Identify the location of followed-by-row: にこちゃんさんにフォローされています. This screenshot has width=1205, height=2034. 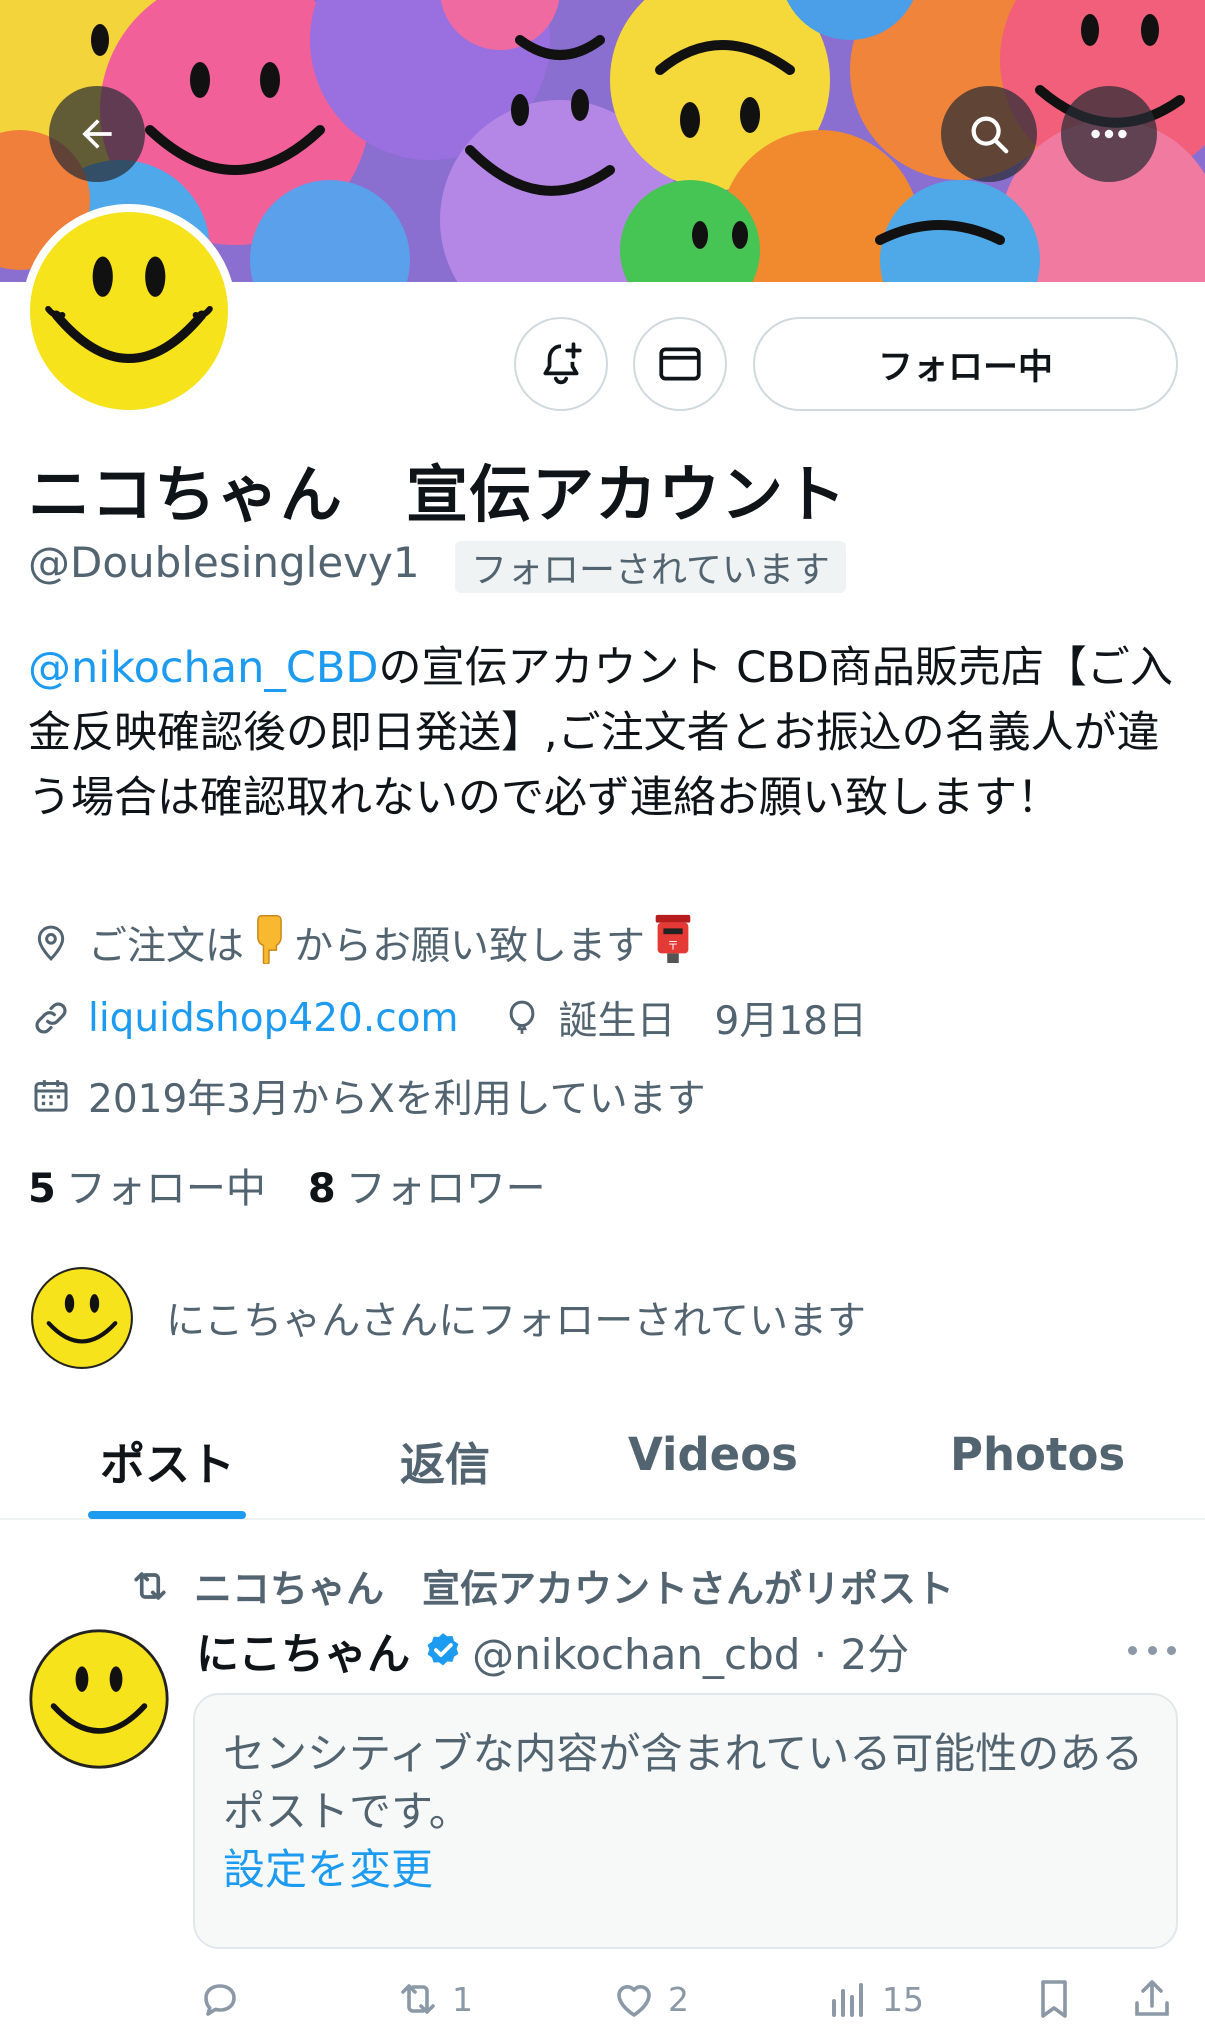
(448, 1318).